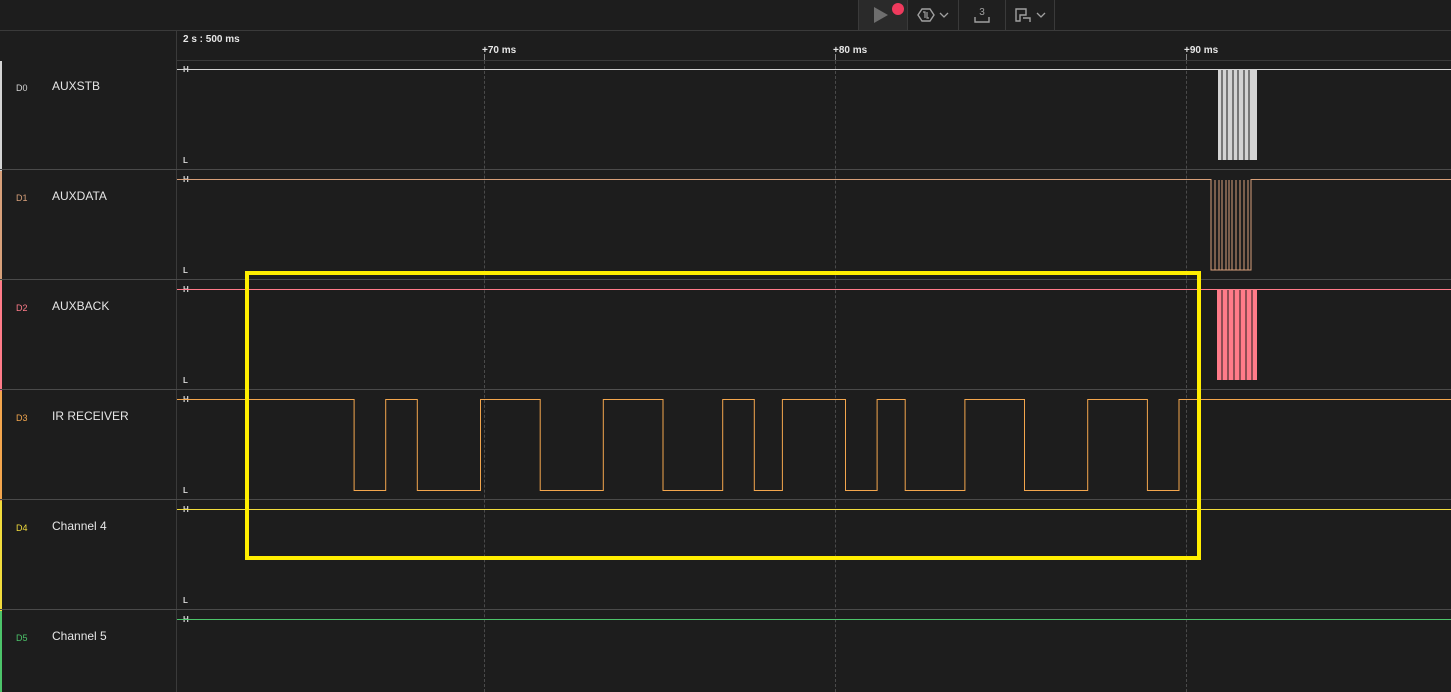  What do you see at coordinates (814, 114) in the screenshot?
I see `waveform-d0` at bounding box center [814, 114].